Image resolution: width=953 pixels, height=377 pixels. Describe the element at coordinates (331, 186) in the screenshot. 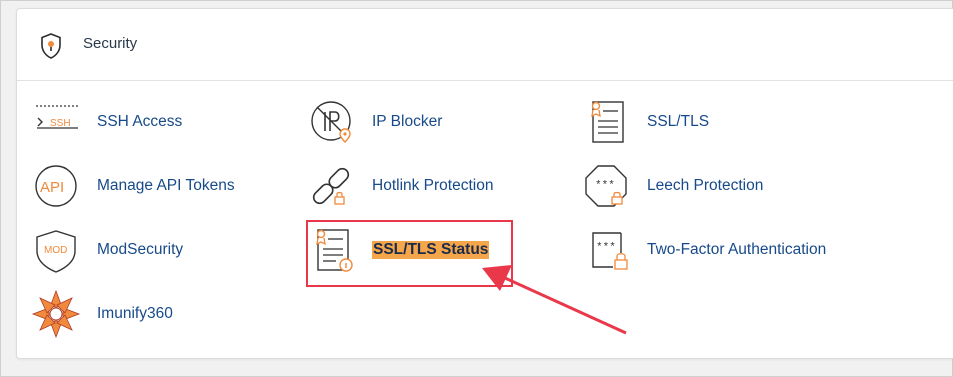

I see `chain-link-icon` at that location.